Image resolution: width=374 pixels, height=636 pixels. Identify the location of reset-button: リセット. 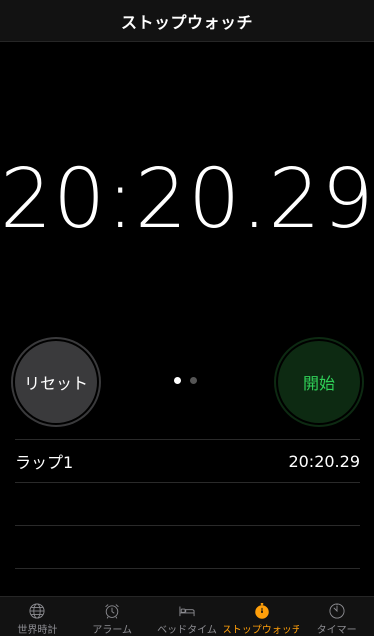
(56, 382).